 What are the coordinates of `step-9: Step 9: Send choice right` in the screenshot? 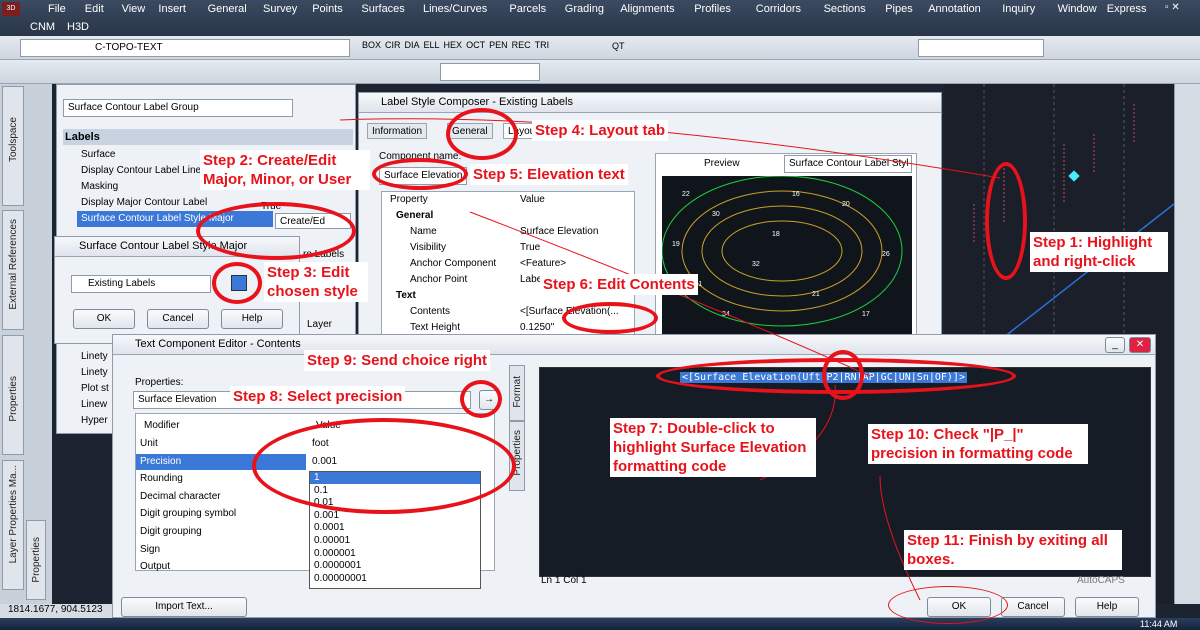 It's located at (397, 360).